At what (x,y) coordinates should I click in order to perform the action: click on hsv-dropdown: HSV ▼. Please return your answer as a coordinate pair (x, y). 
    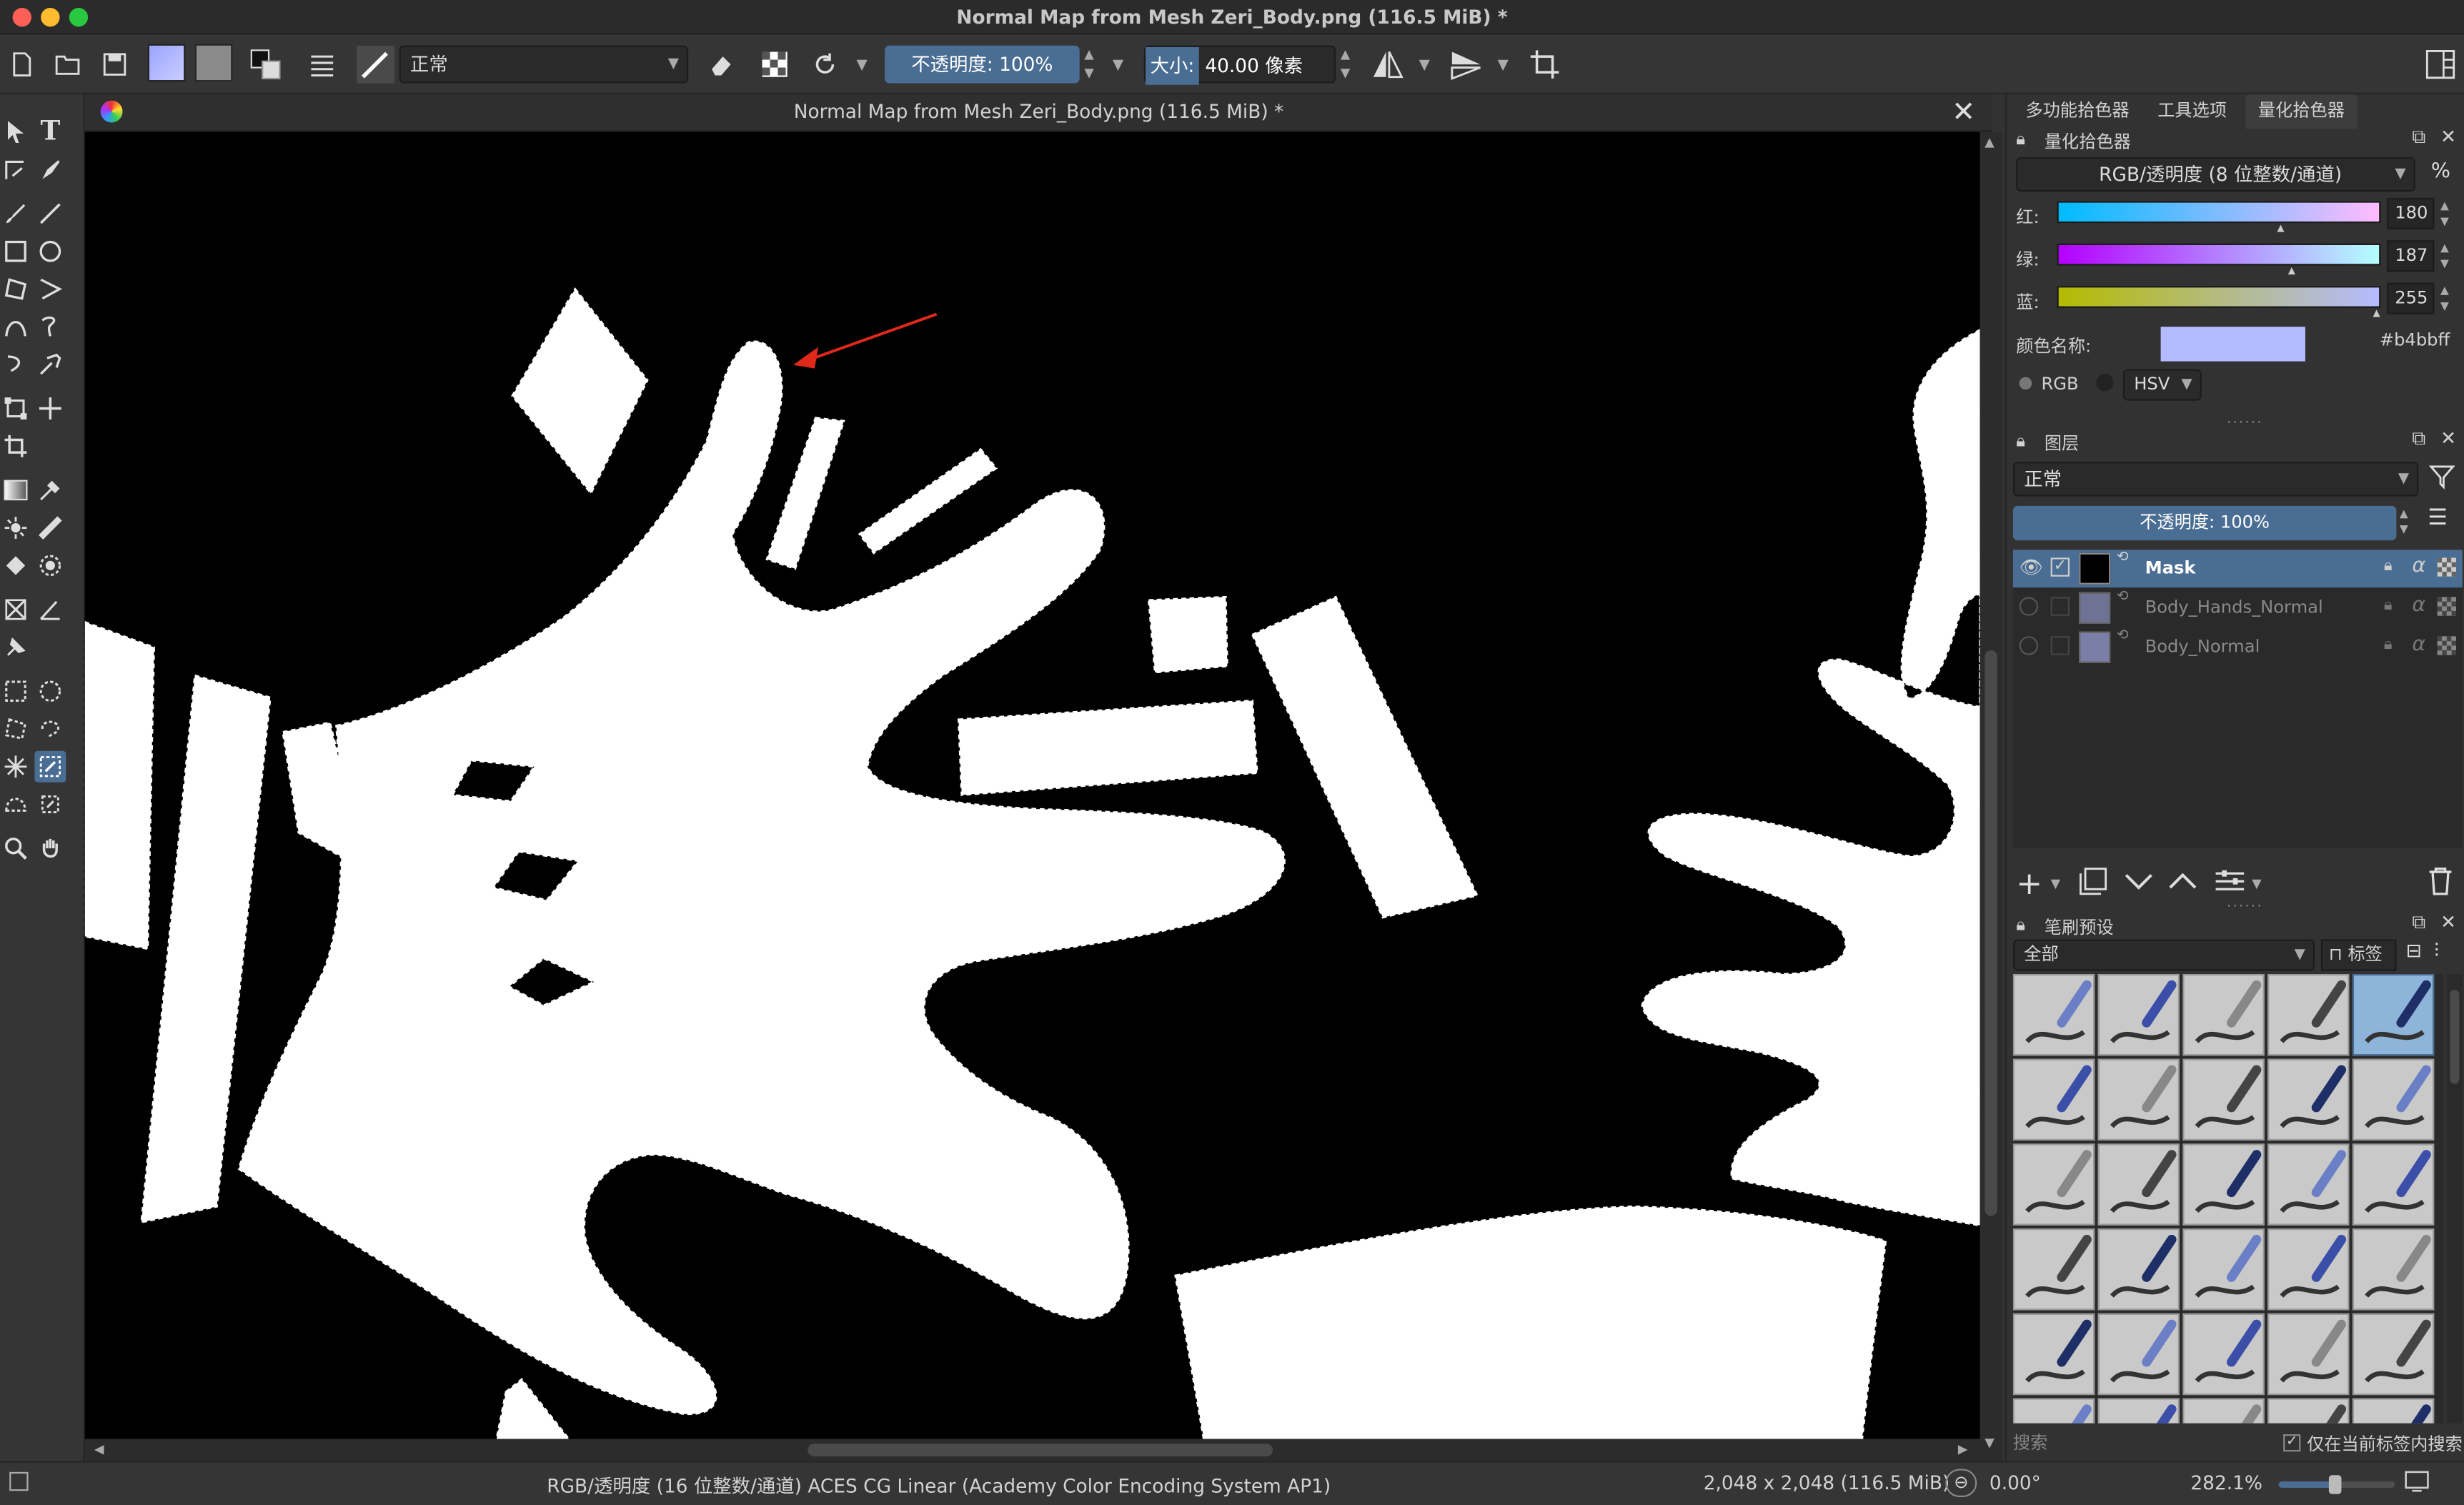
    Looking at the image, I should click on (2162, 385).